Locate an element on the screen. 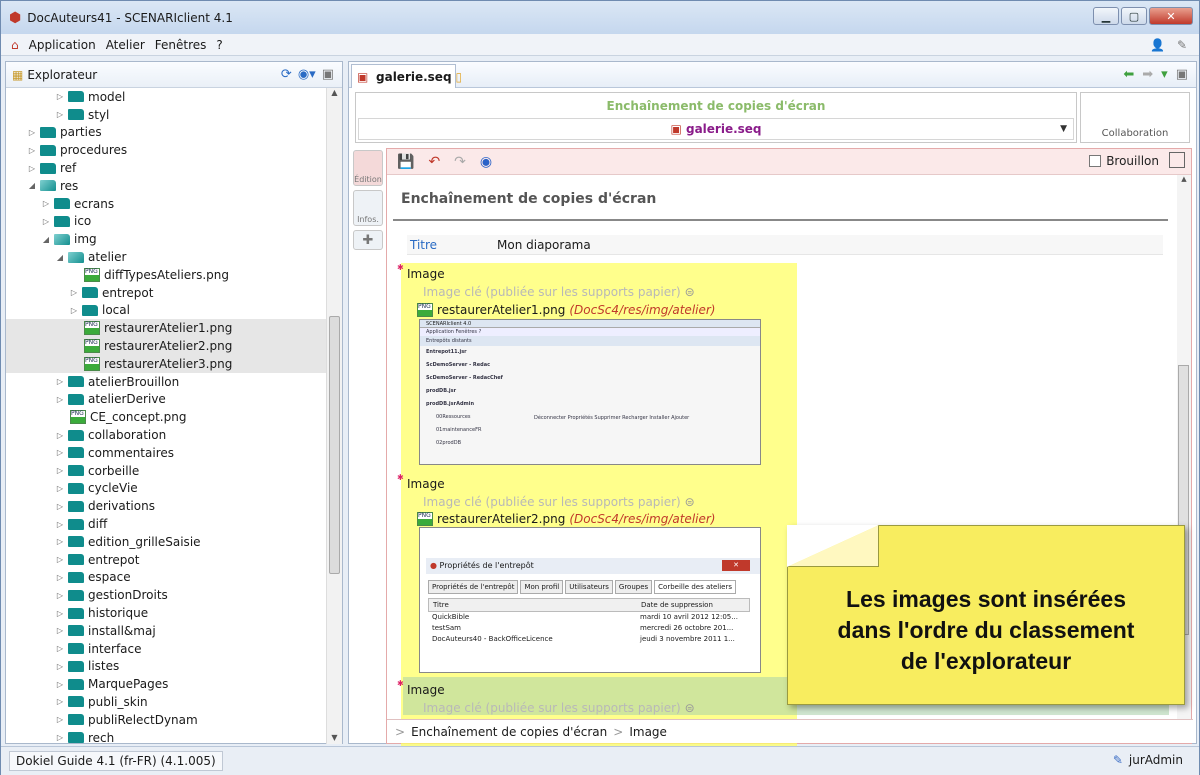 The width and height of the screenshot is (1200, 775). tree-item: ◢ img is located at coordinates (166, 239).